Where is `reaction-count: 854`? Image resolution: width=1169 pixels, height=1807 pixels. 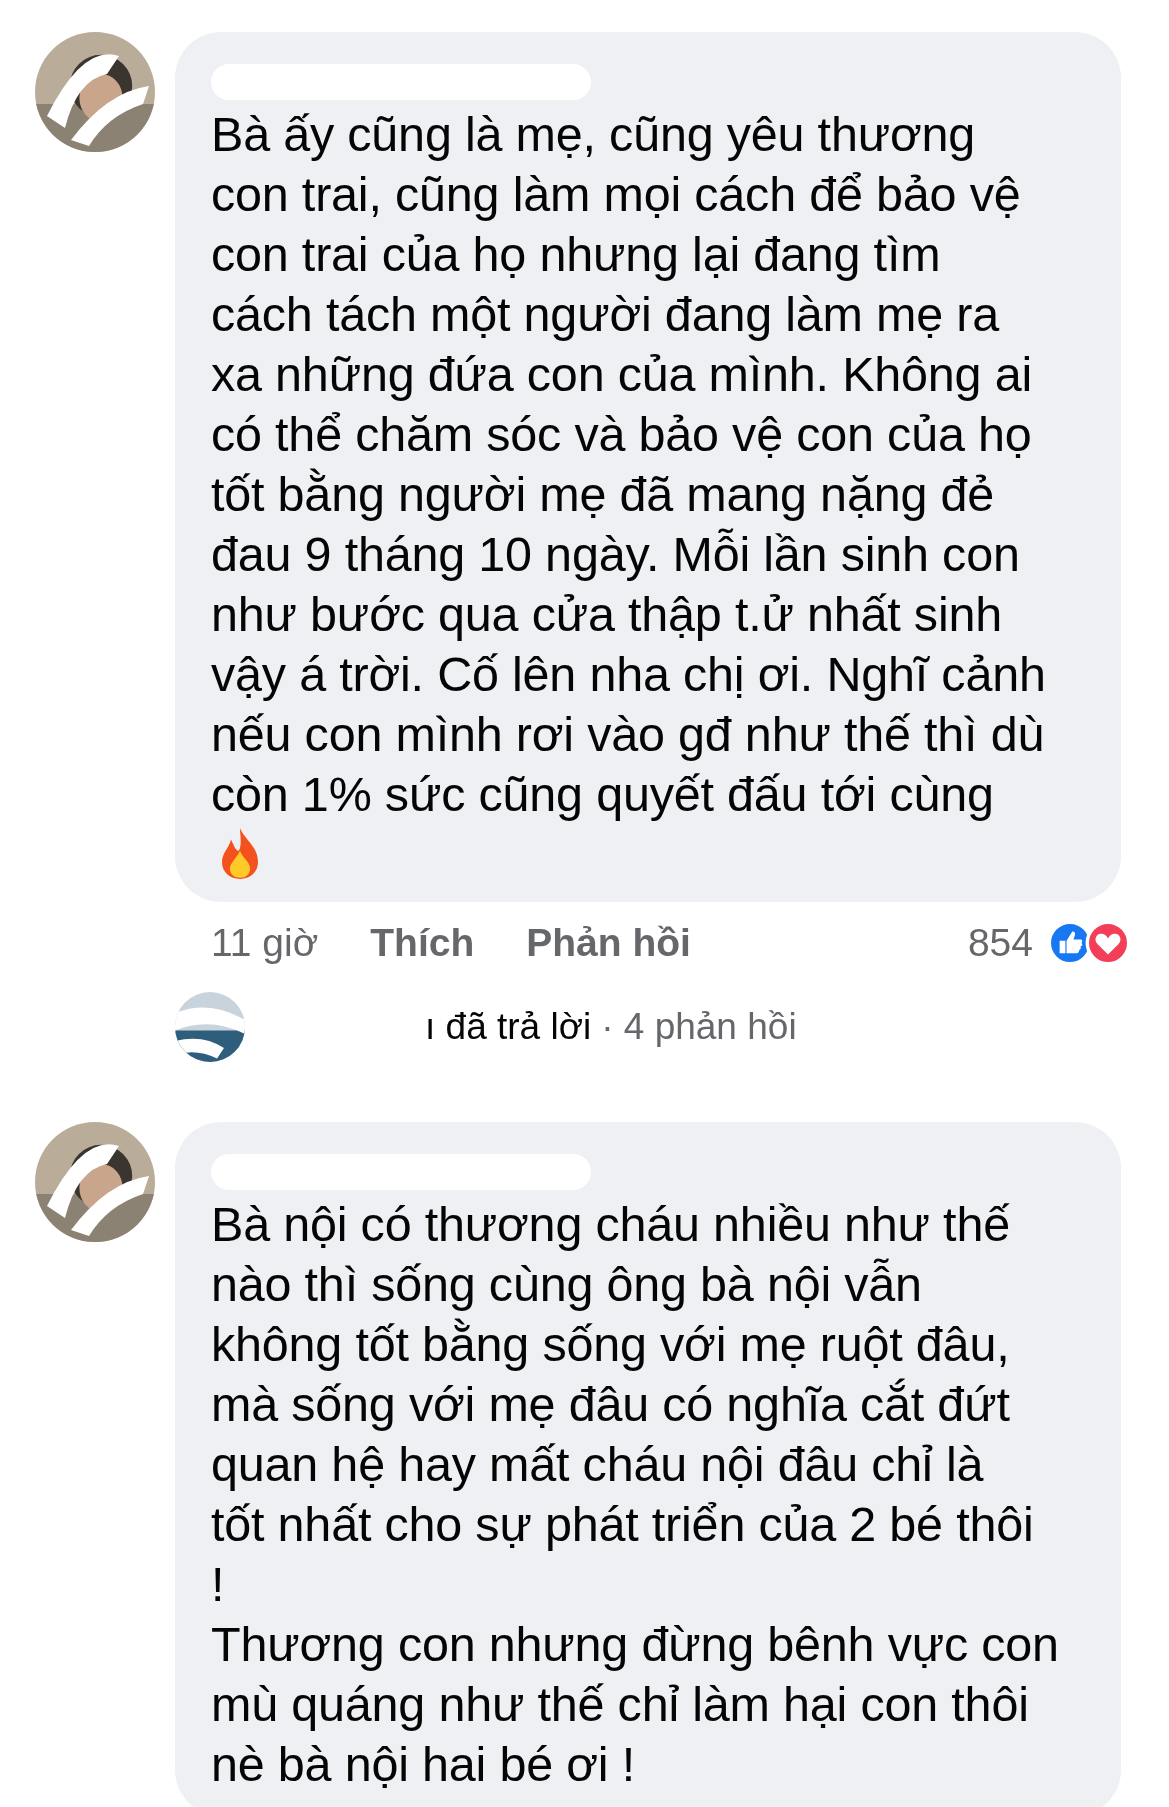
reaction-count: 854 is located at coordinates (1000, 943).